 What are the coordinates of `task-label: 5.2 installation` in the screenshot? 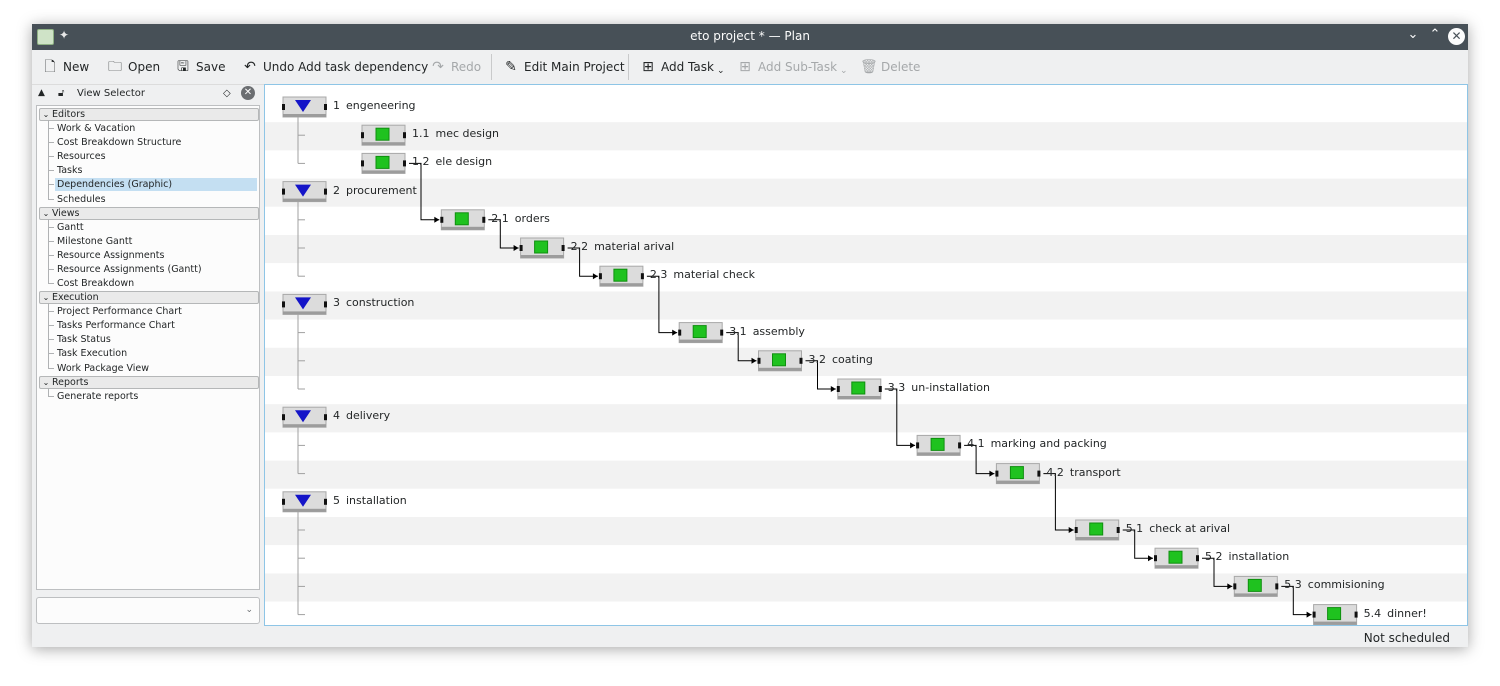 It's located at (1247, 556).